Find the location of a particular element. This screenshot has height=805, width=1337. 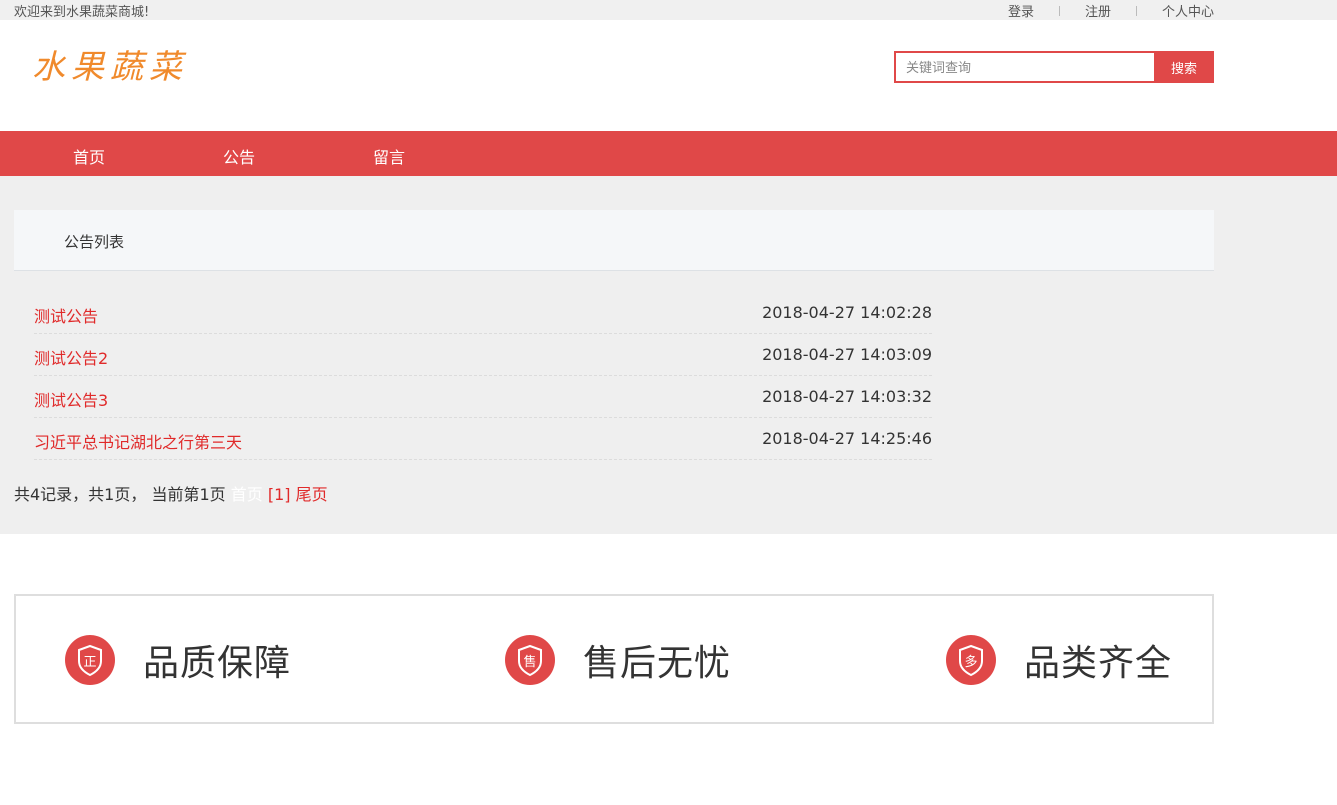

quality-shield-icon: 正 is located at coordinates (90, 660).